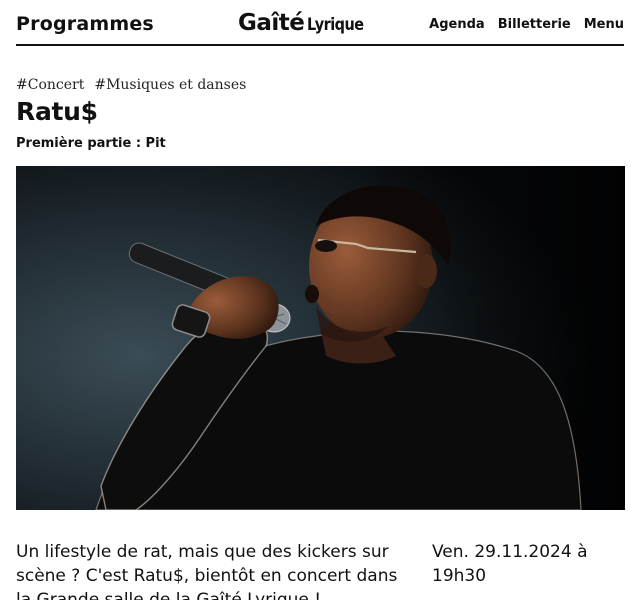  Describe the element at coordinates (85, 24) in the screenshot. I see `programmes-link: Programmes` at that location.